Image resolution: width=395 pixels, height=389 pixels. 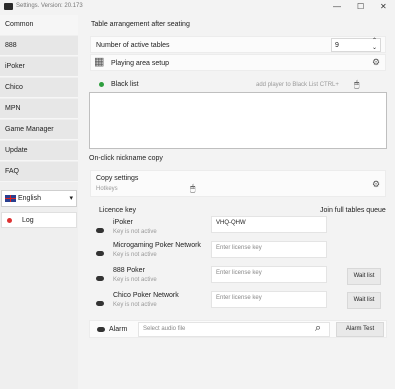 What do you see at coordinates (71, 198) in the screenshot?
I see `chevron-down-icon: ▾` at bounding box center [71, 198].